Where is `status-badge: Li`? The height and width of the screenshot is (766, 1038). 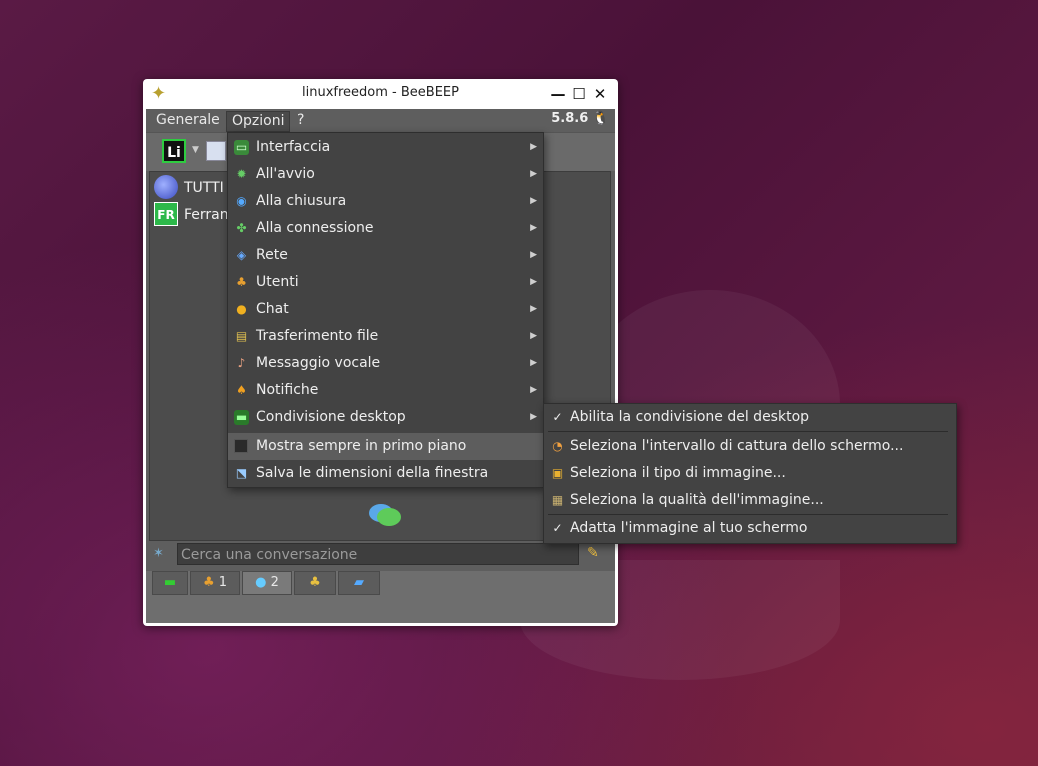 status-badge: Li is located at coordinates (174, 151).